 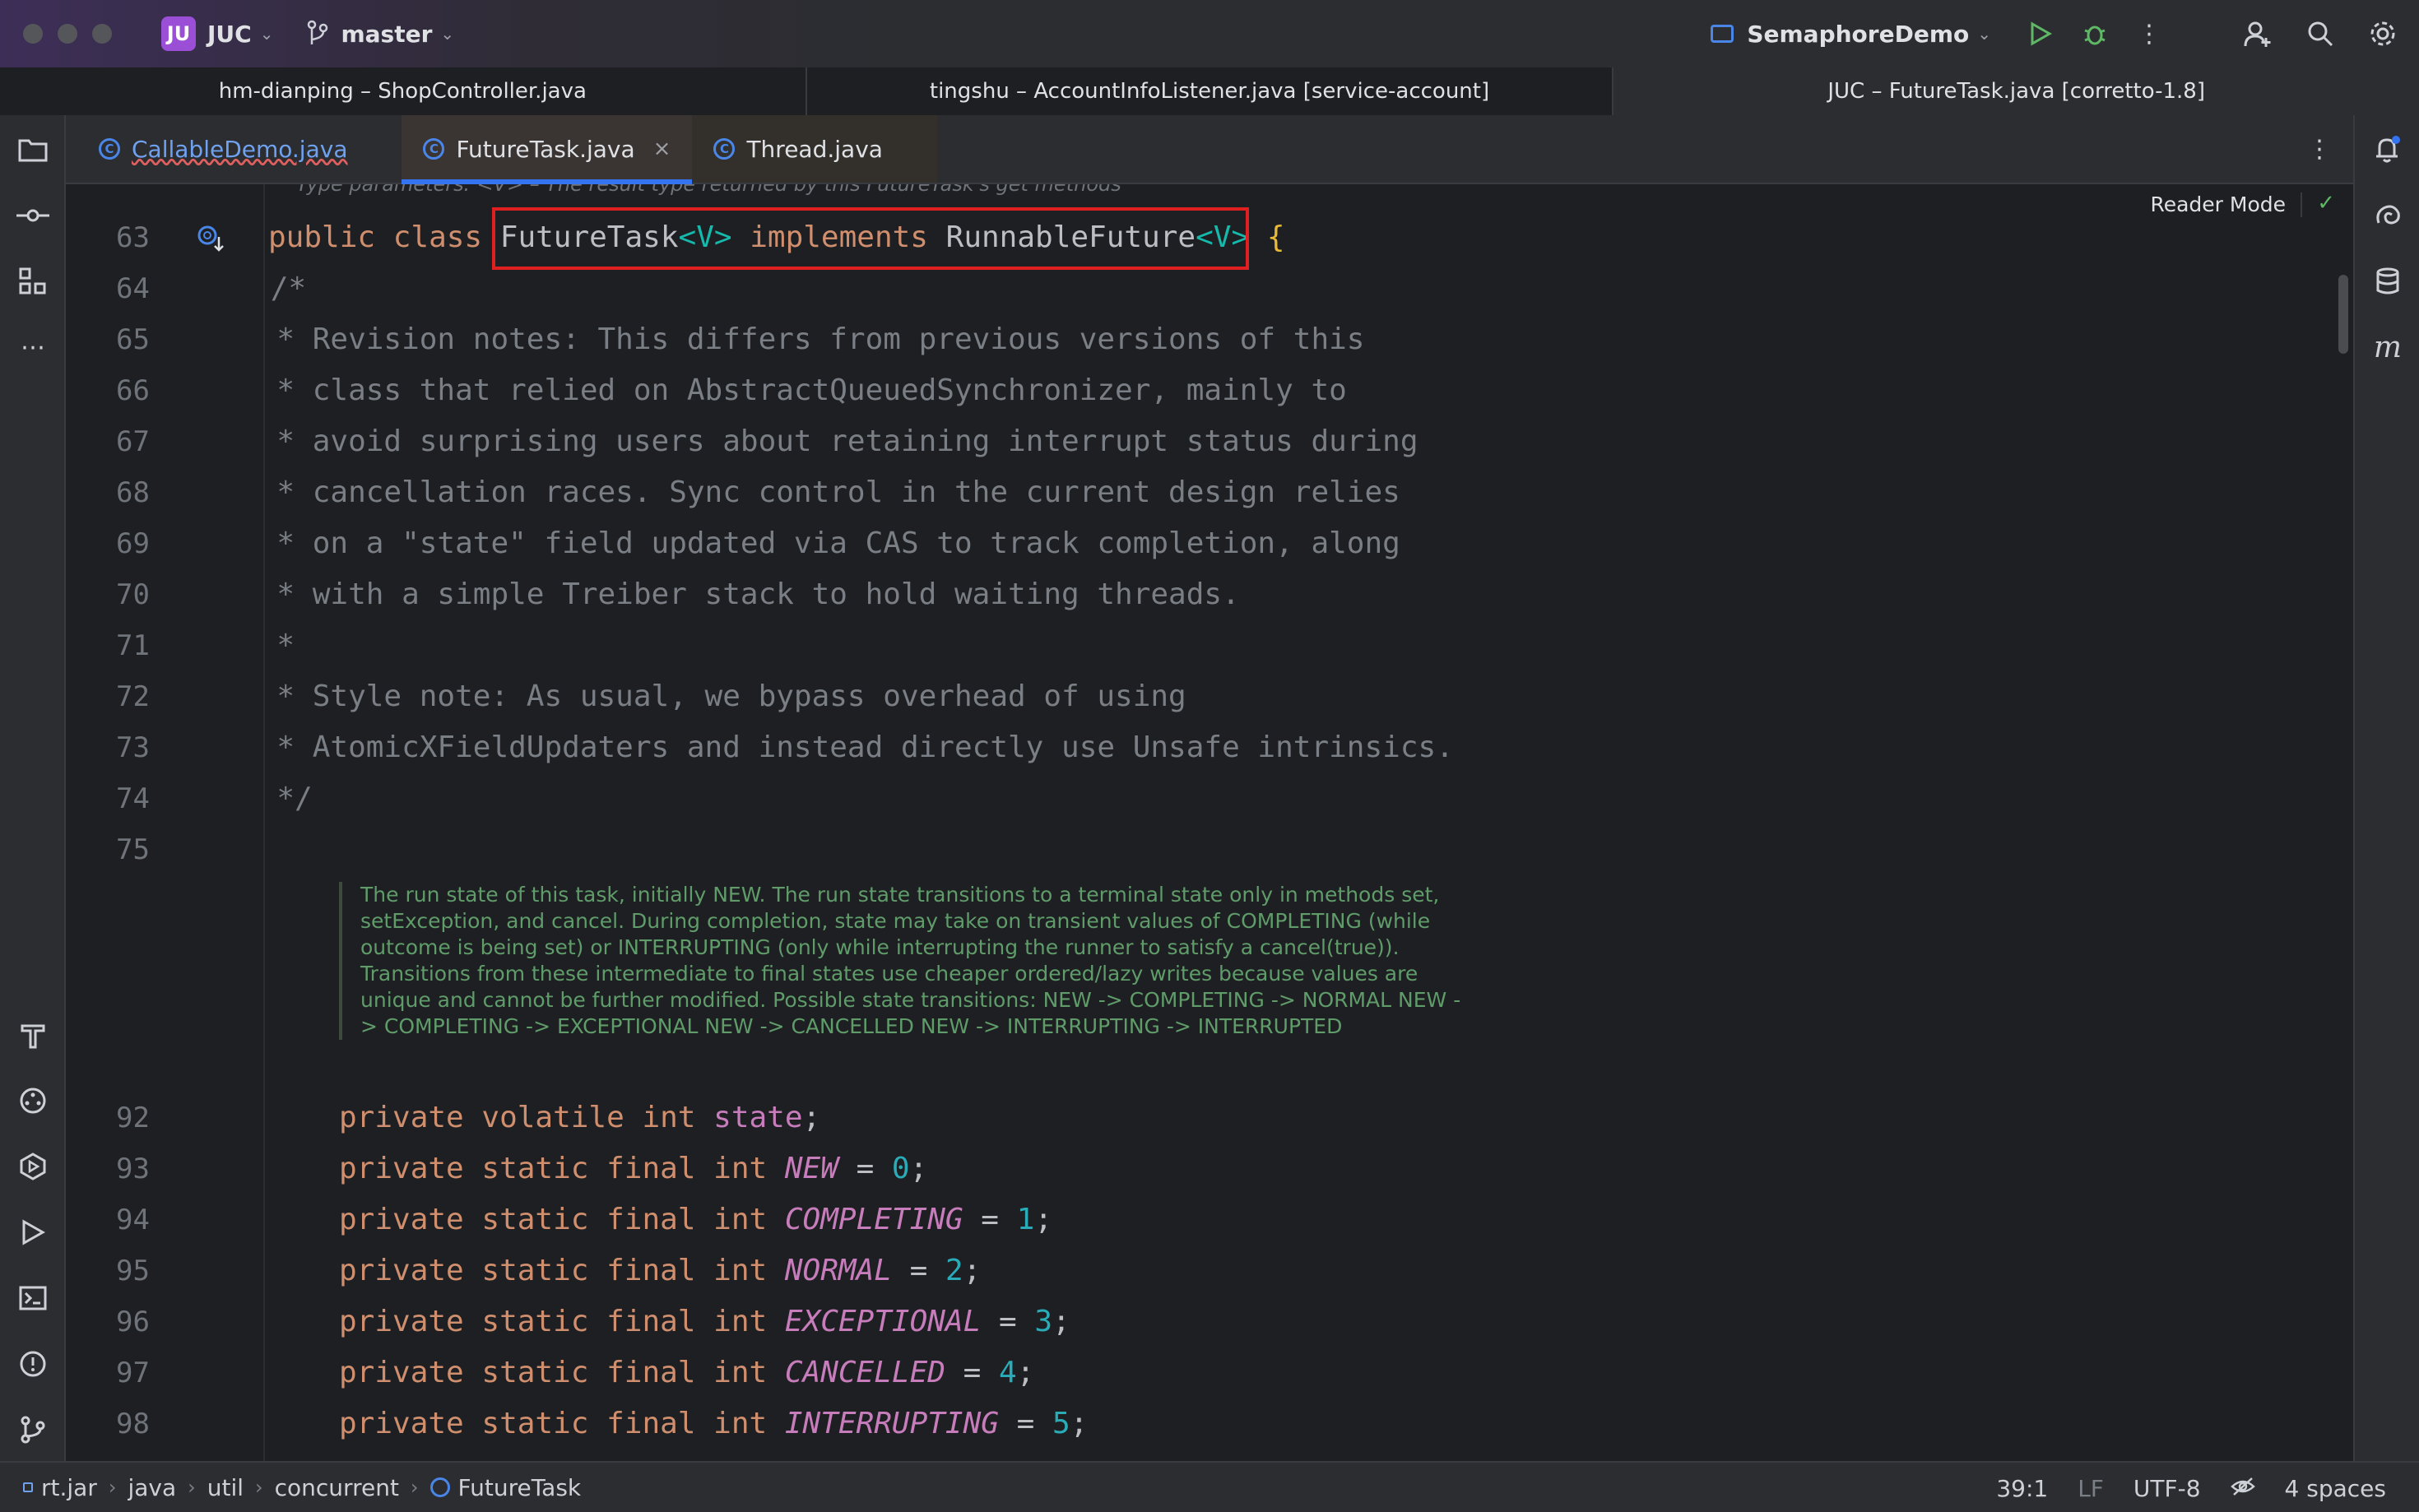 I want to click on tab-label: FutureTask.java, so click(x=545, y=149).